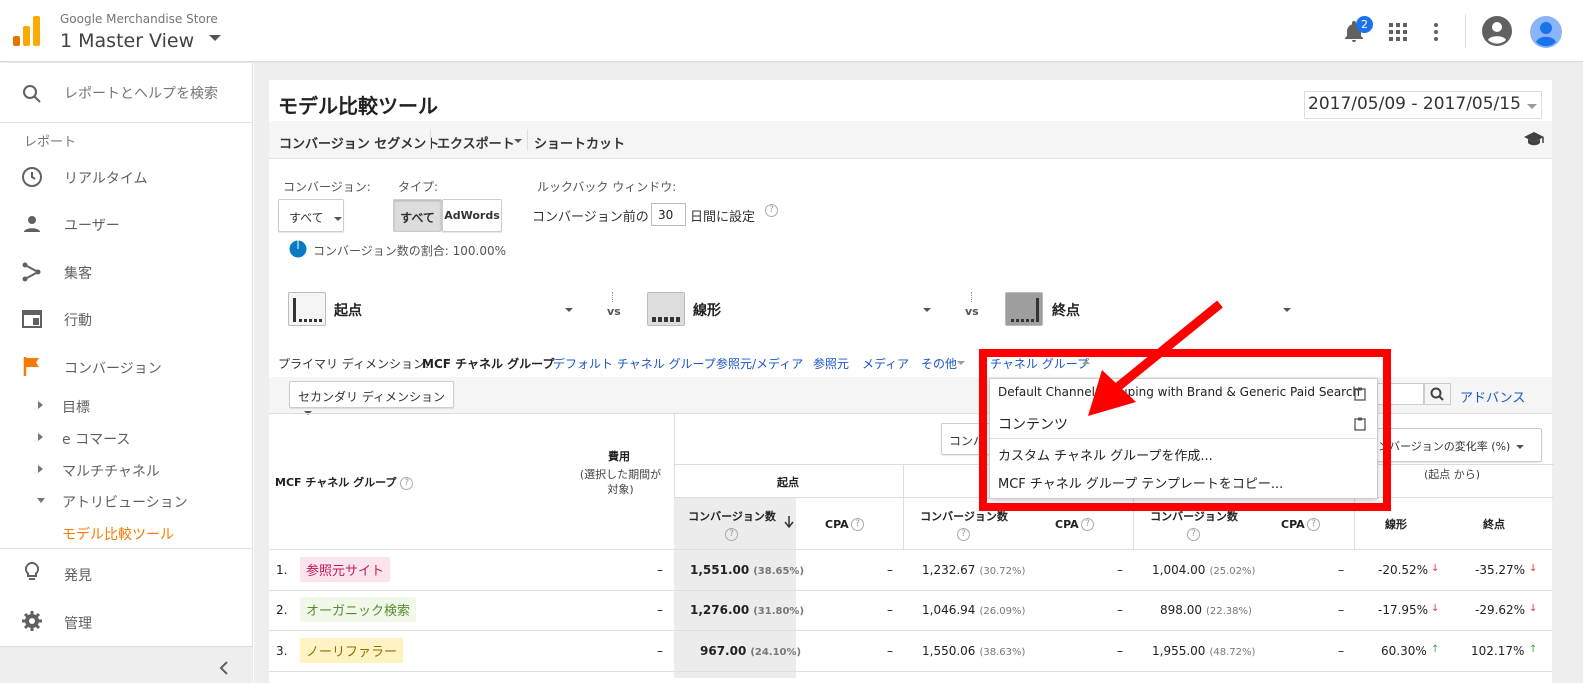 This screenshot has width=1583, height=683. Describe the element at coordinates (92, 225) in the screenshot. I see `sidebar-item-audience: ユーザー` at that location.